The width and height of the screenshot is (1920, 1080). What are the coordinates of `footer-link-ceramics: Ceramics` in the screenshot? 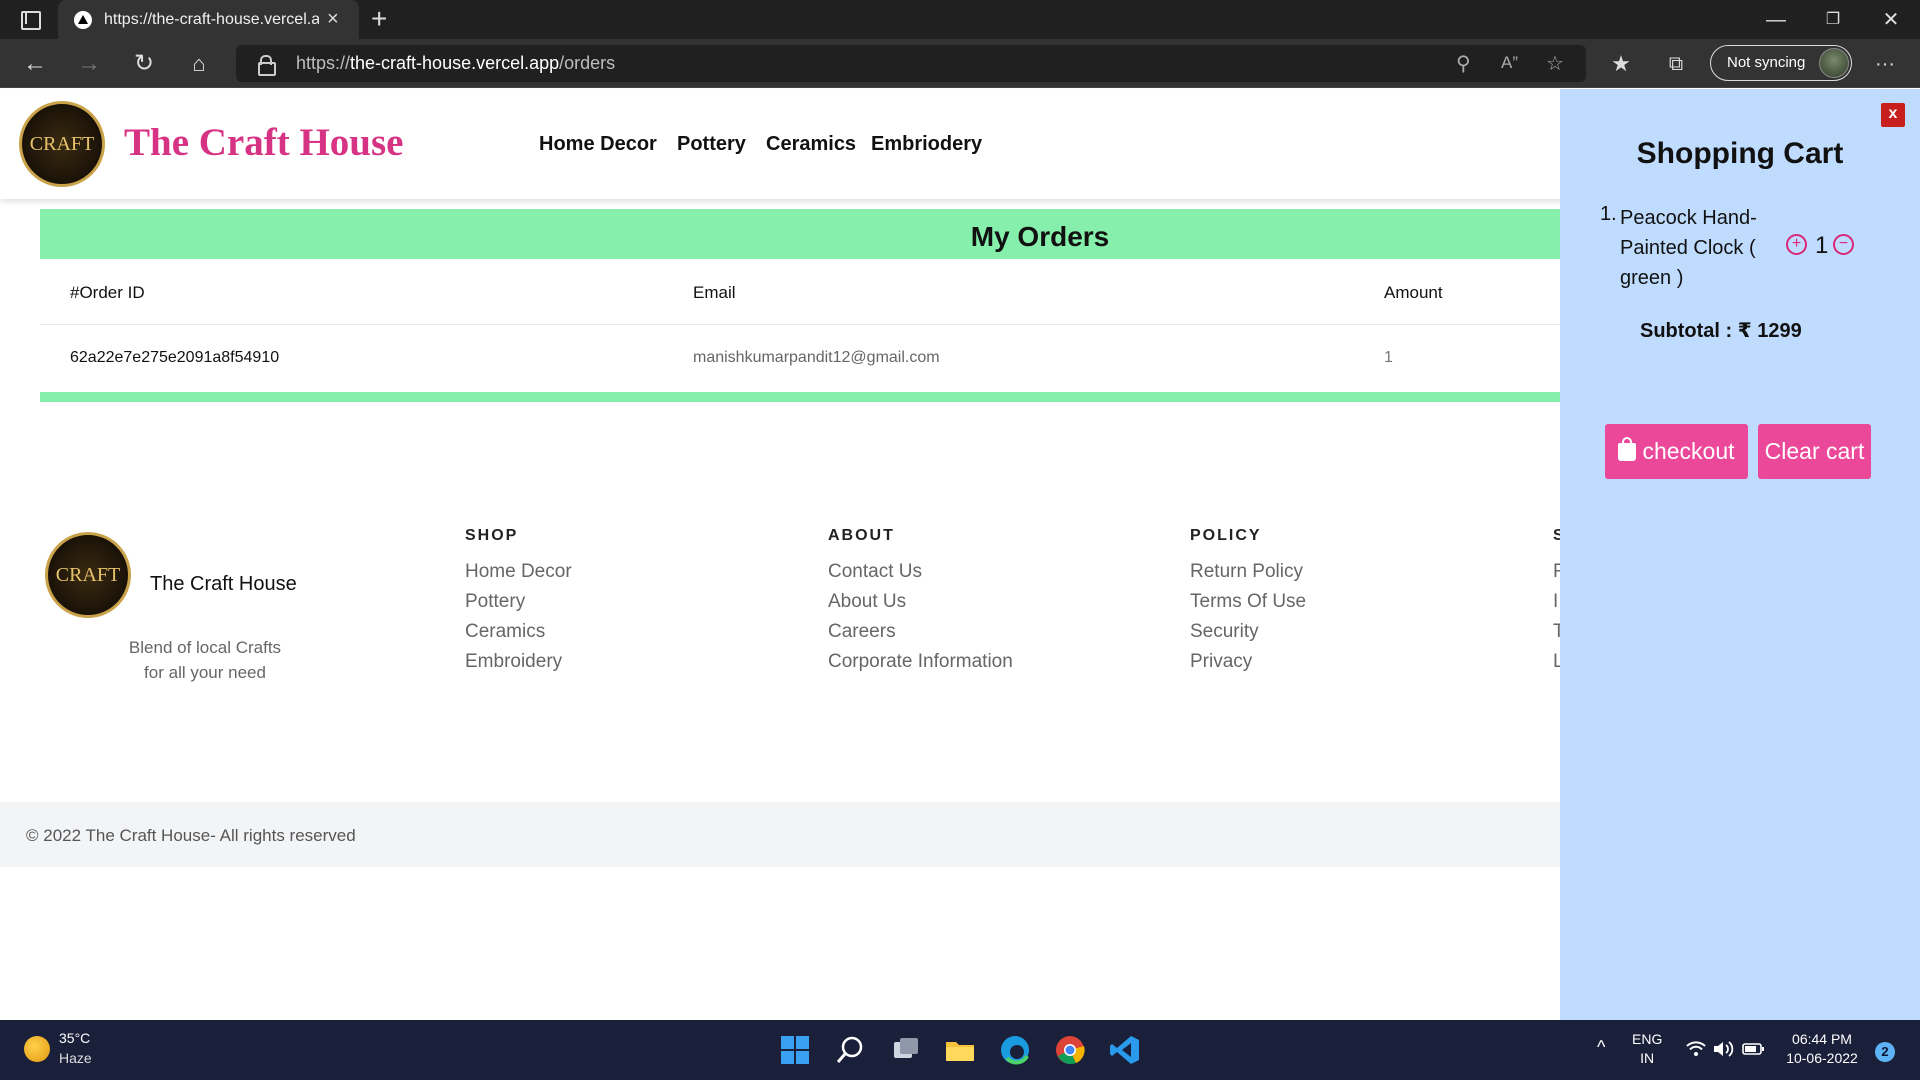 It's located at (518, 632).